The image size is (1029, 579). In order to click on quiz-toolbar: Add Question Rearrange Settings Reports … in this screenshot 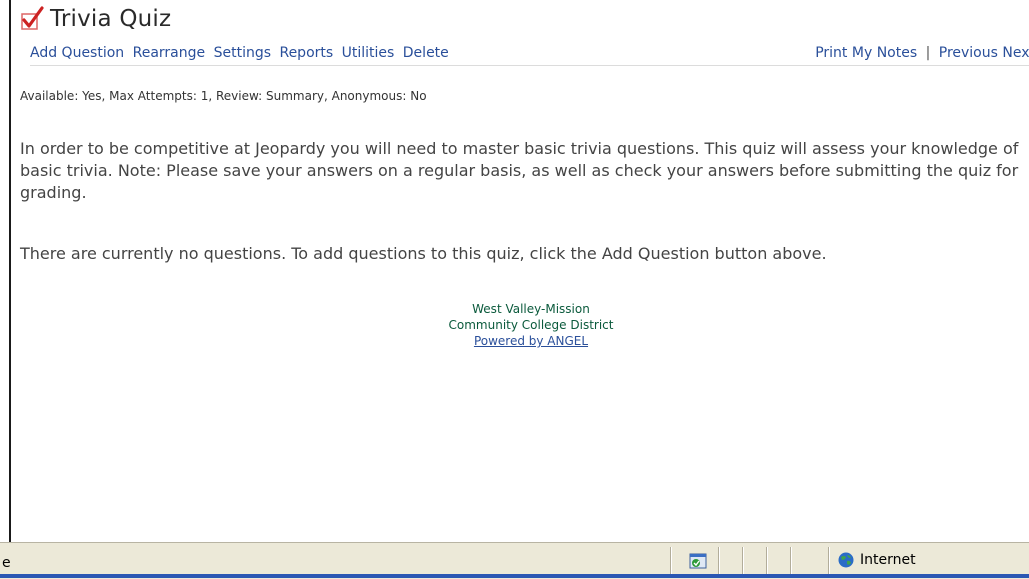, I will do `click(529, 55)`.